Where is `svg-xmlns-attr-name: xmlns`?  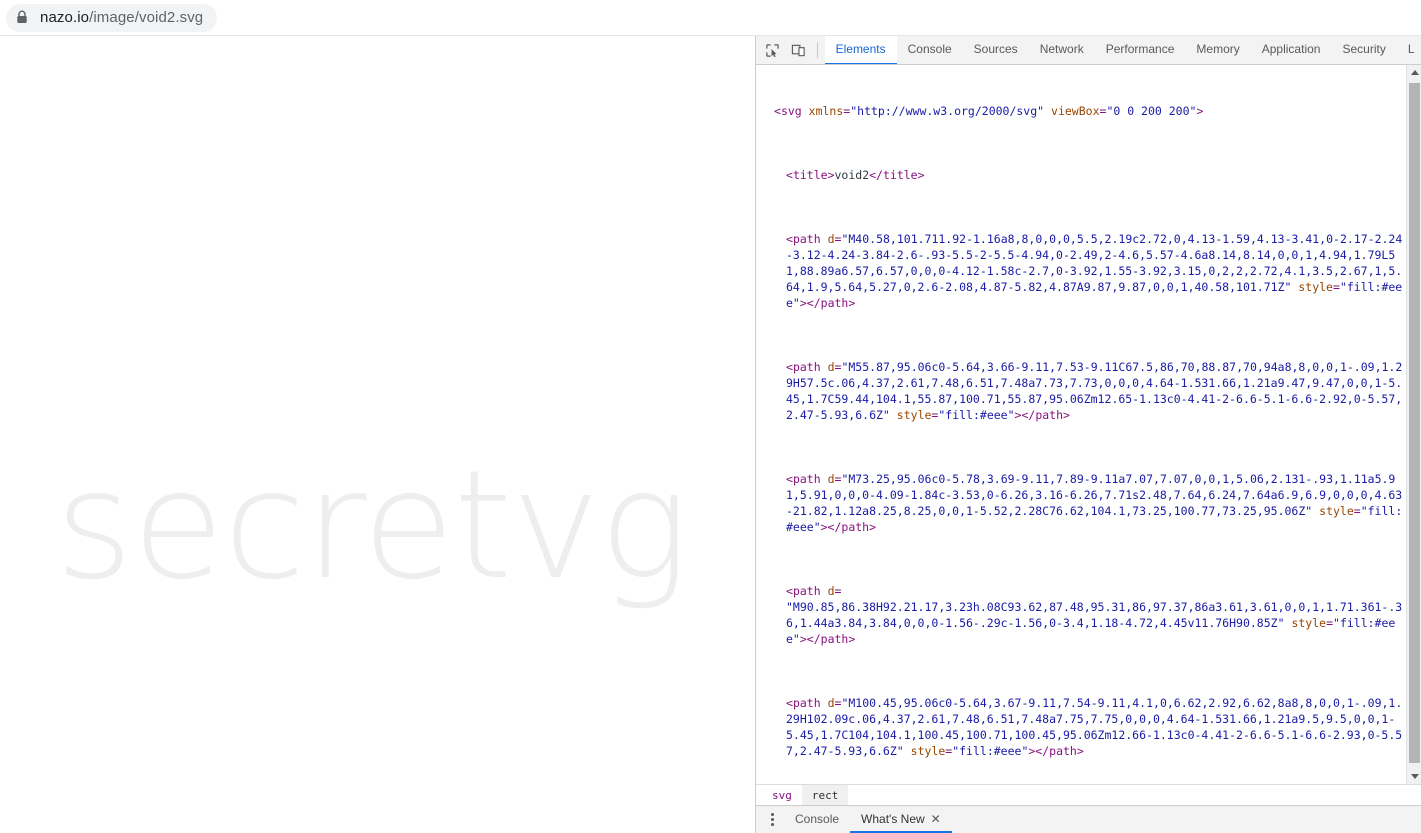 svg-xmlns-attr-name: xmlns is located at coordinates (826, 111).